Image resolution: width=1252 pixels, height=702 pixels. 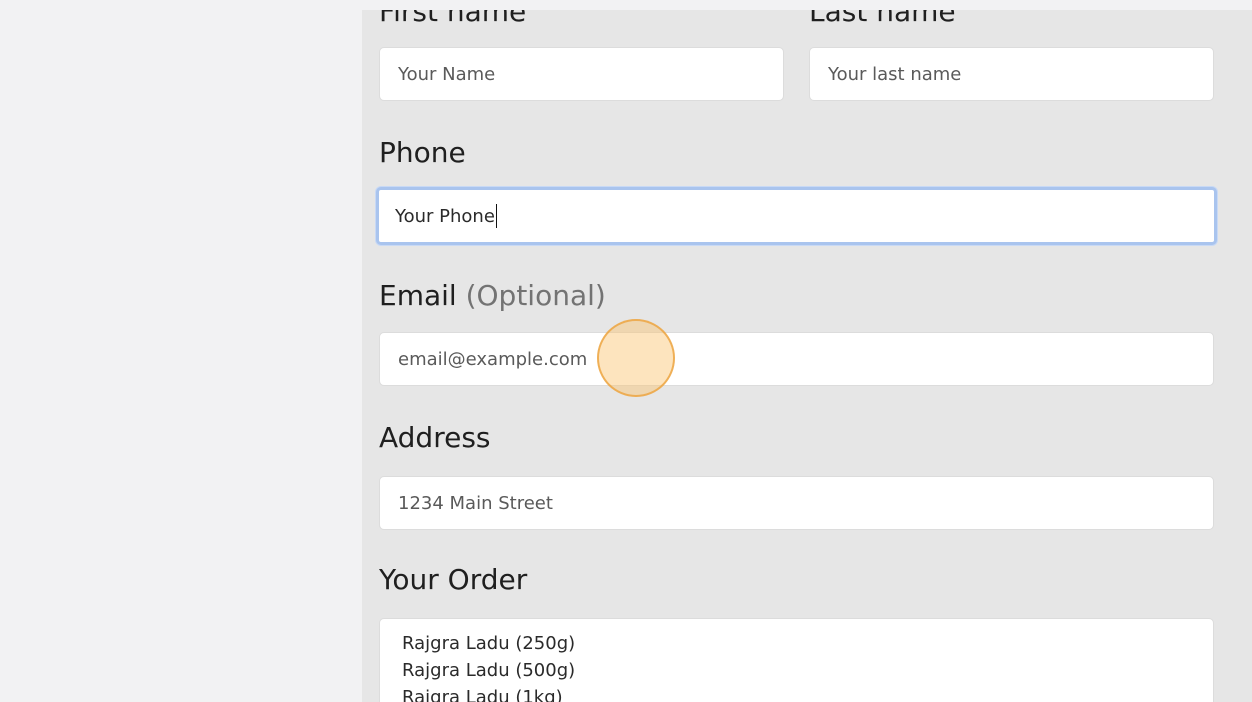 I want to click on first-name-input: Your Name, so click(x=581, y=74).